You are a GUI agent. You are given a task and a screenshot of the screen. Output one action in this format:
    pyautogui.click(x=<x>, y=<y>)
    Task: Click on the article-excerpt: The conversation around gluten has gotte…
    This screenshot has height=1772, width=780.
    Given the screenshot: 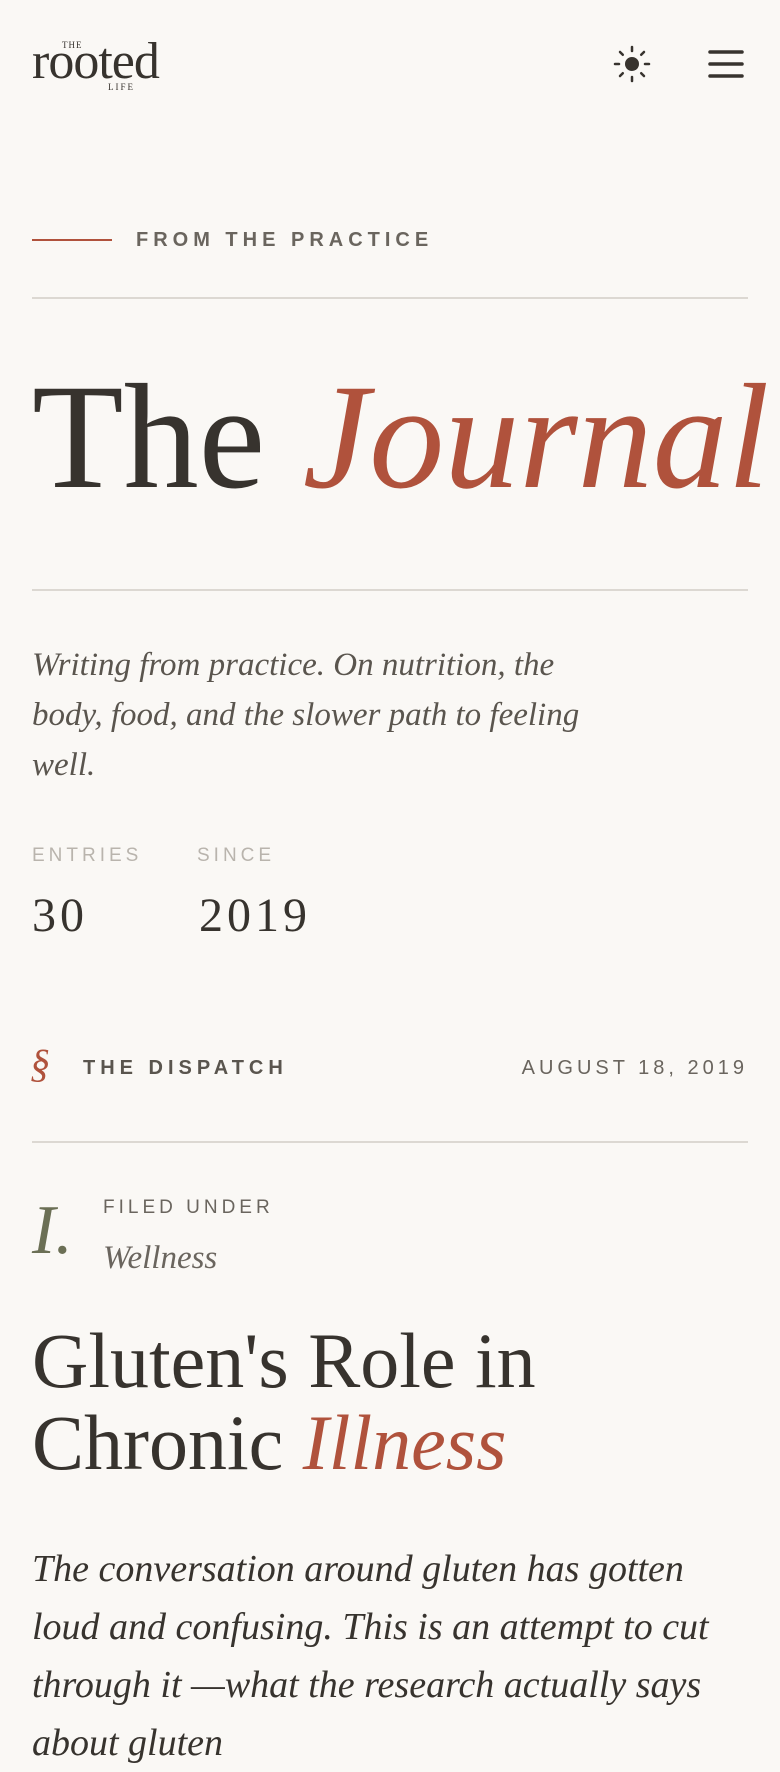 What is the action you would take?
    pyautogui.click(x=370, y=1656)
    